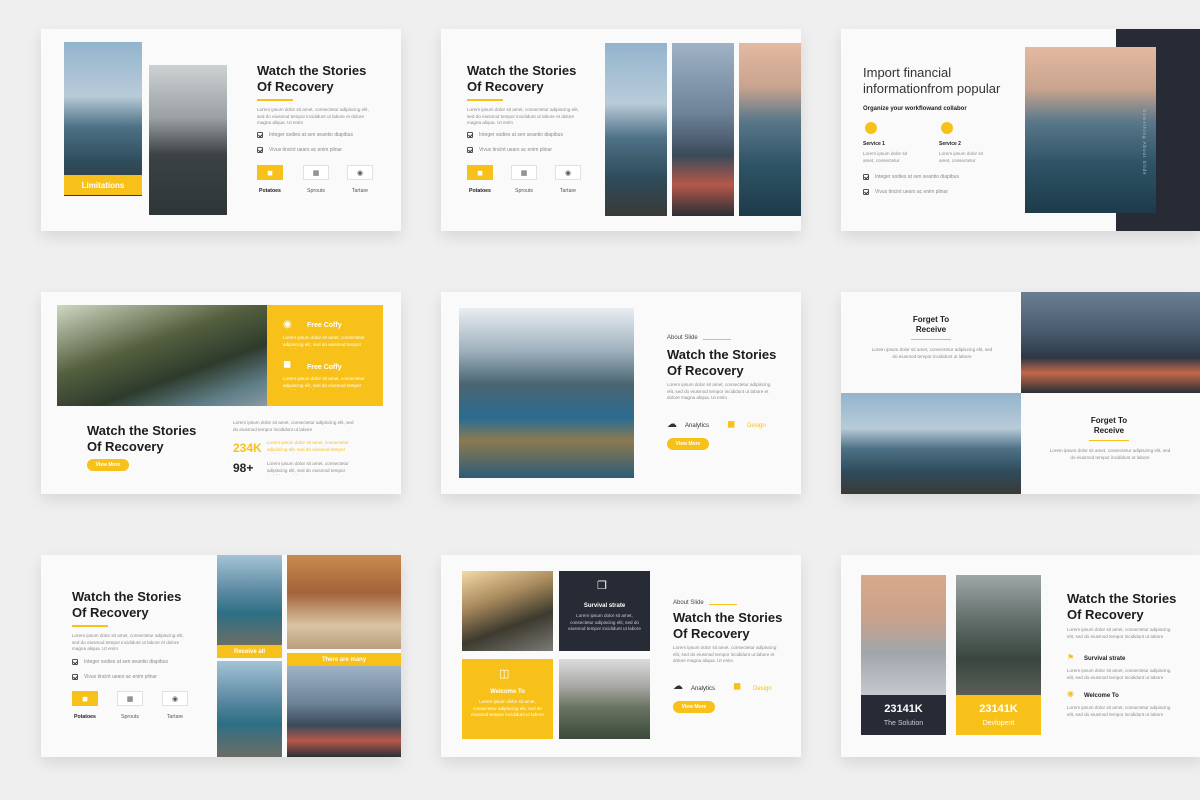 The width and height of the screenshot is (1200, 800). Describe the element at coordinates (998, 723) in the screenshot. I see `stat-2-label: Devlopent` at that location.